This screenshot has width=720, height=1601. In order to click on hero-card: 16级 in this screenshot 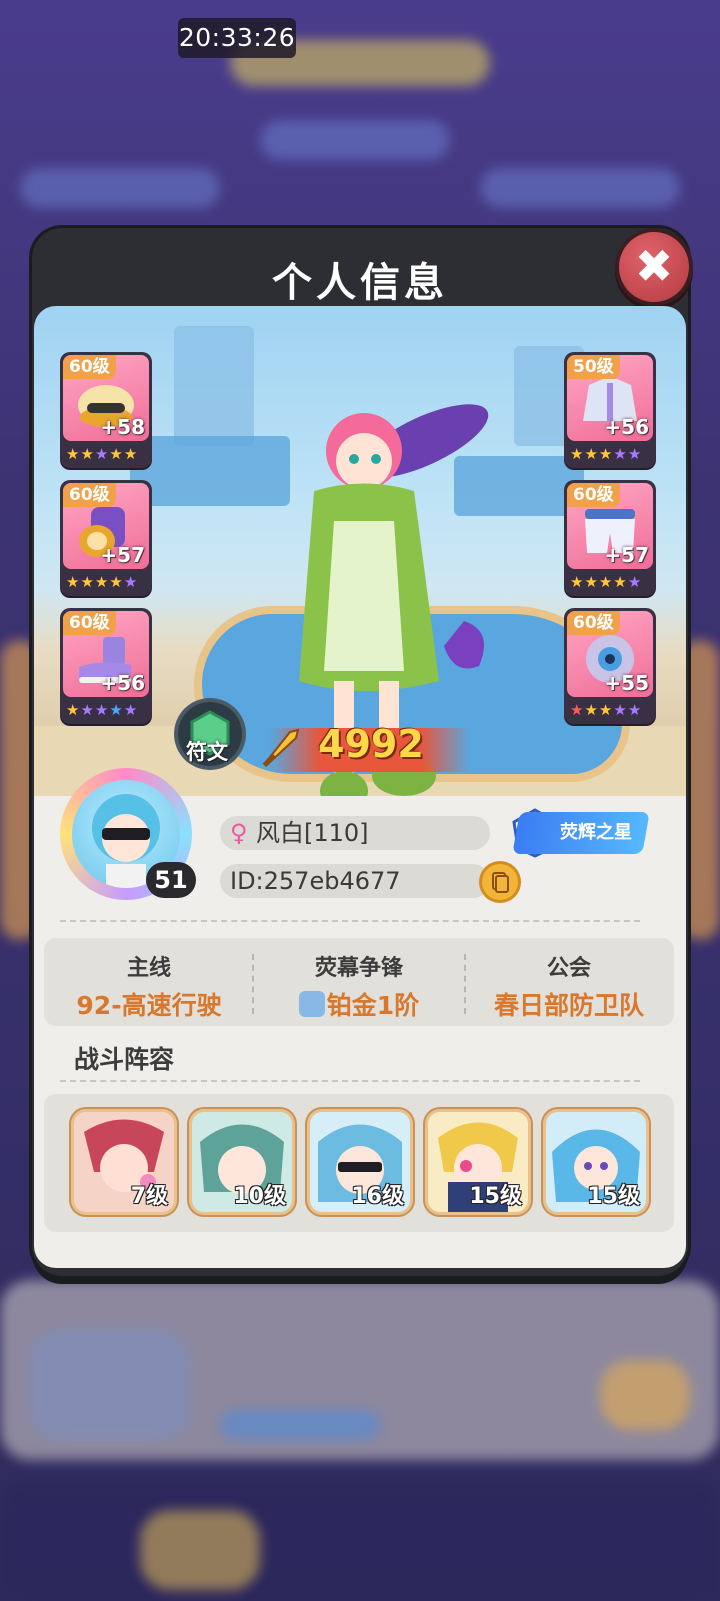, I will do `click(360, 1162)`.